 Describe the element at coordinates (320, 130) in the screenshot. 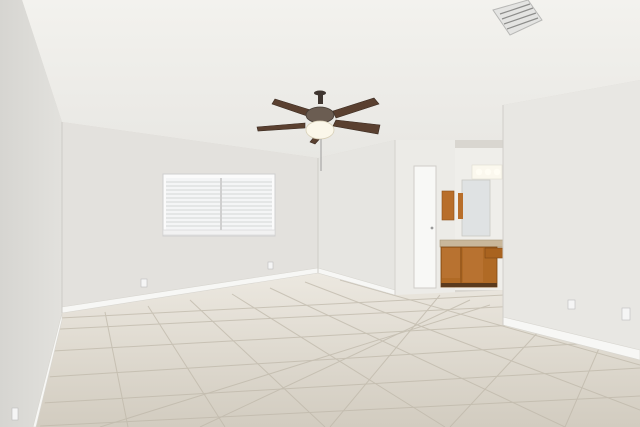

I see `fan-light-globe` at that location.